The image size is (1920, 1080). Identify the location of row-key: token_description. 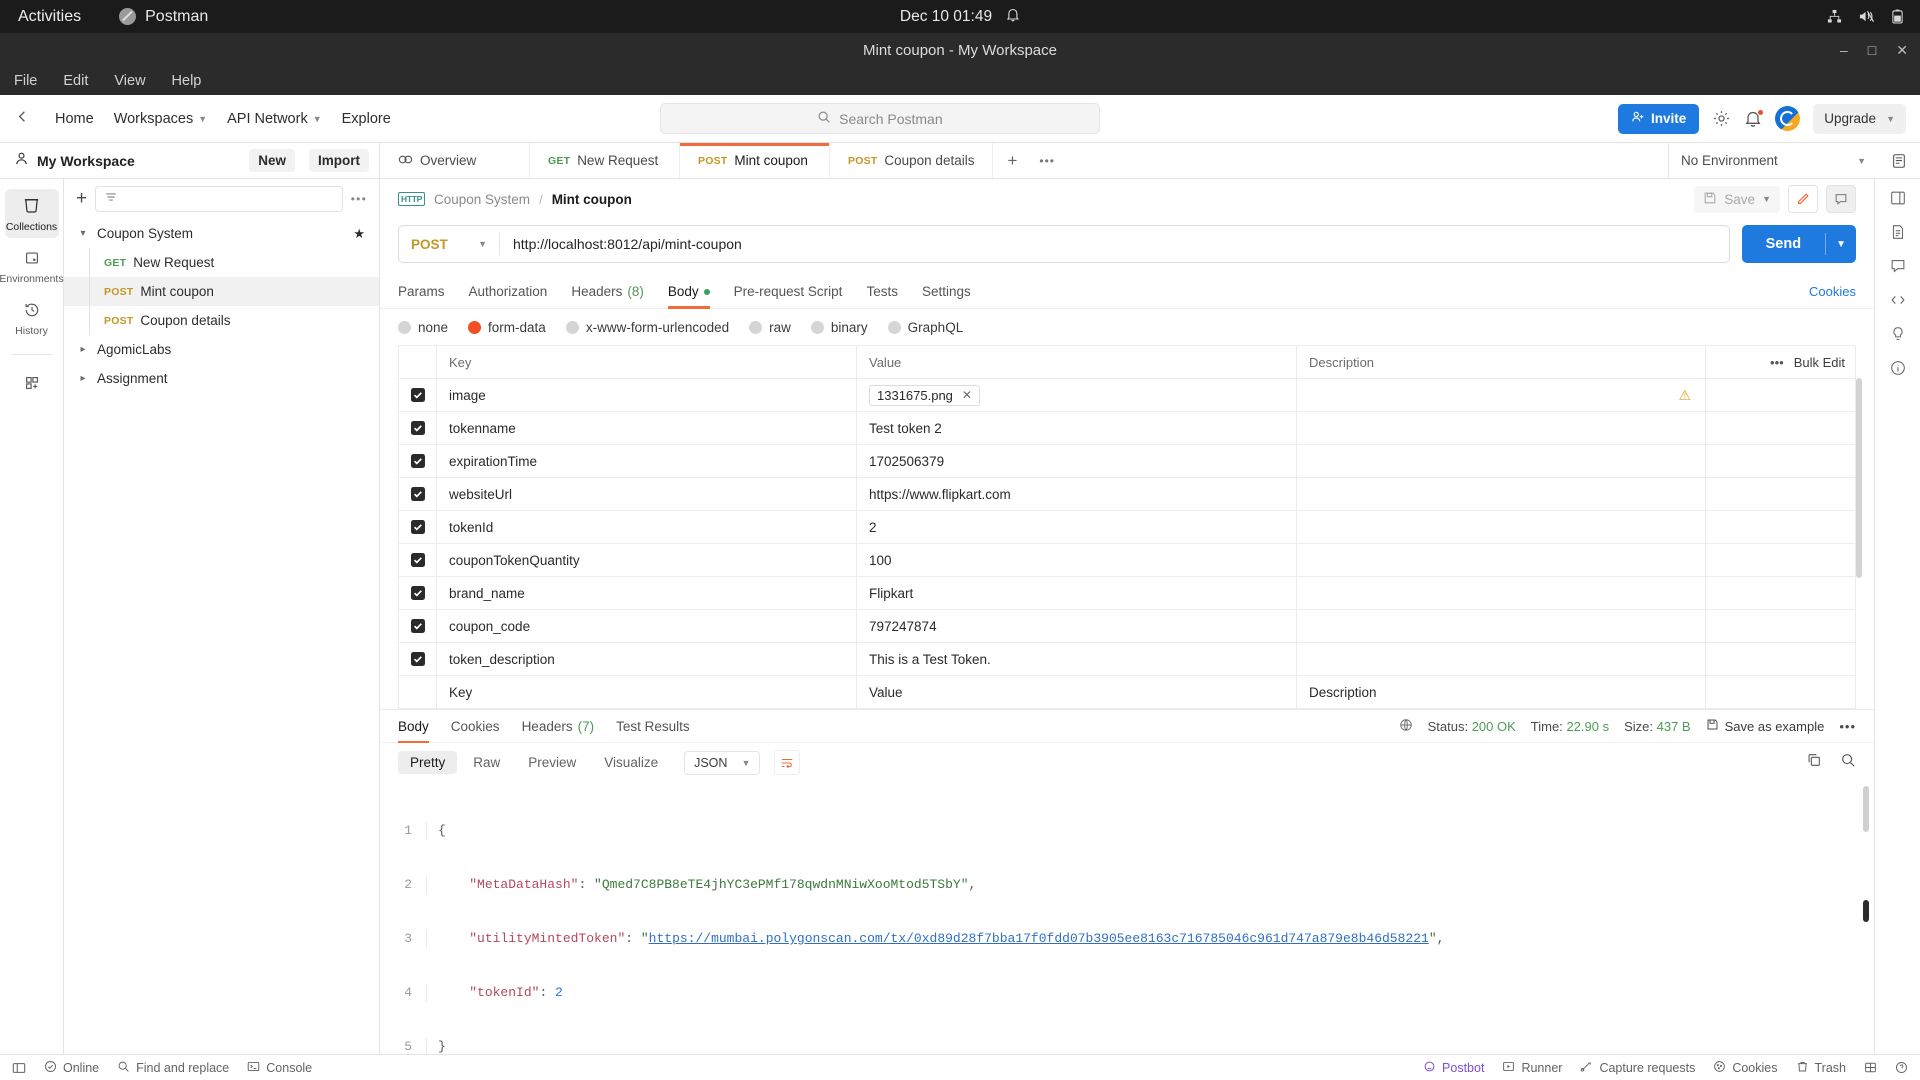
(646, 659).